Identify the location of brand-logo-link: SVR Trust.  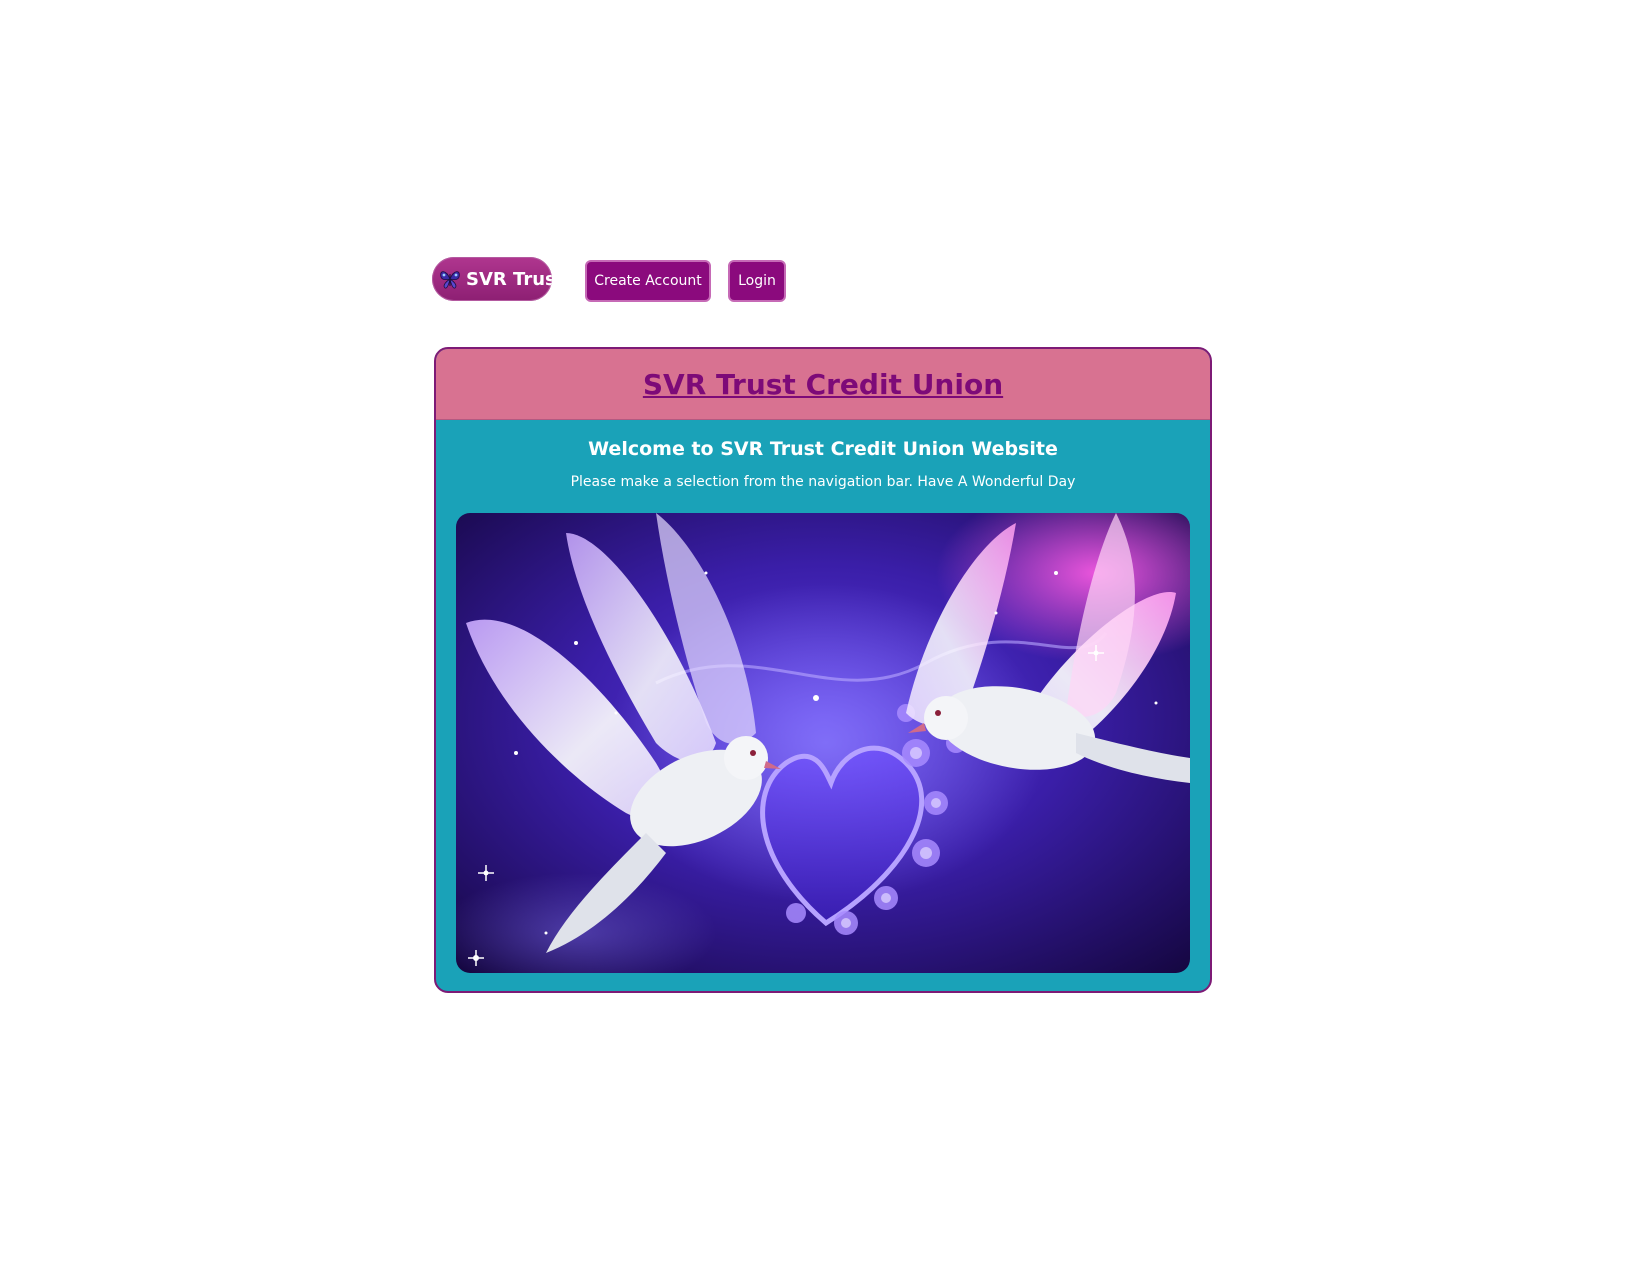
(492, 279).